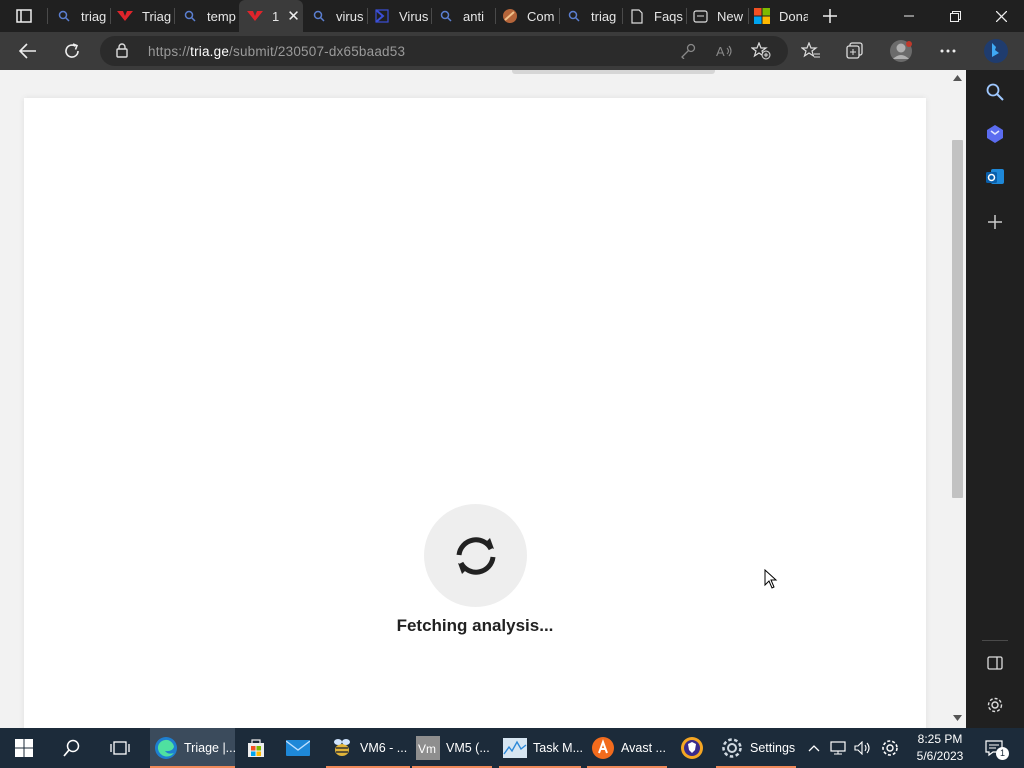 This screenshot has width=1024, height=768. What do you see at coordinates (28, 51) in the screenshot?
I see `back-button` at bounding box center [28, 51].